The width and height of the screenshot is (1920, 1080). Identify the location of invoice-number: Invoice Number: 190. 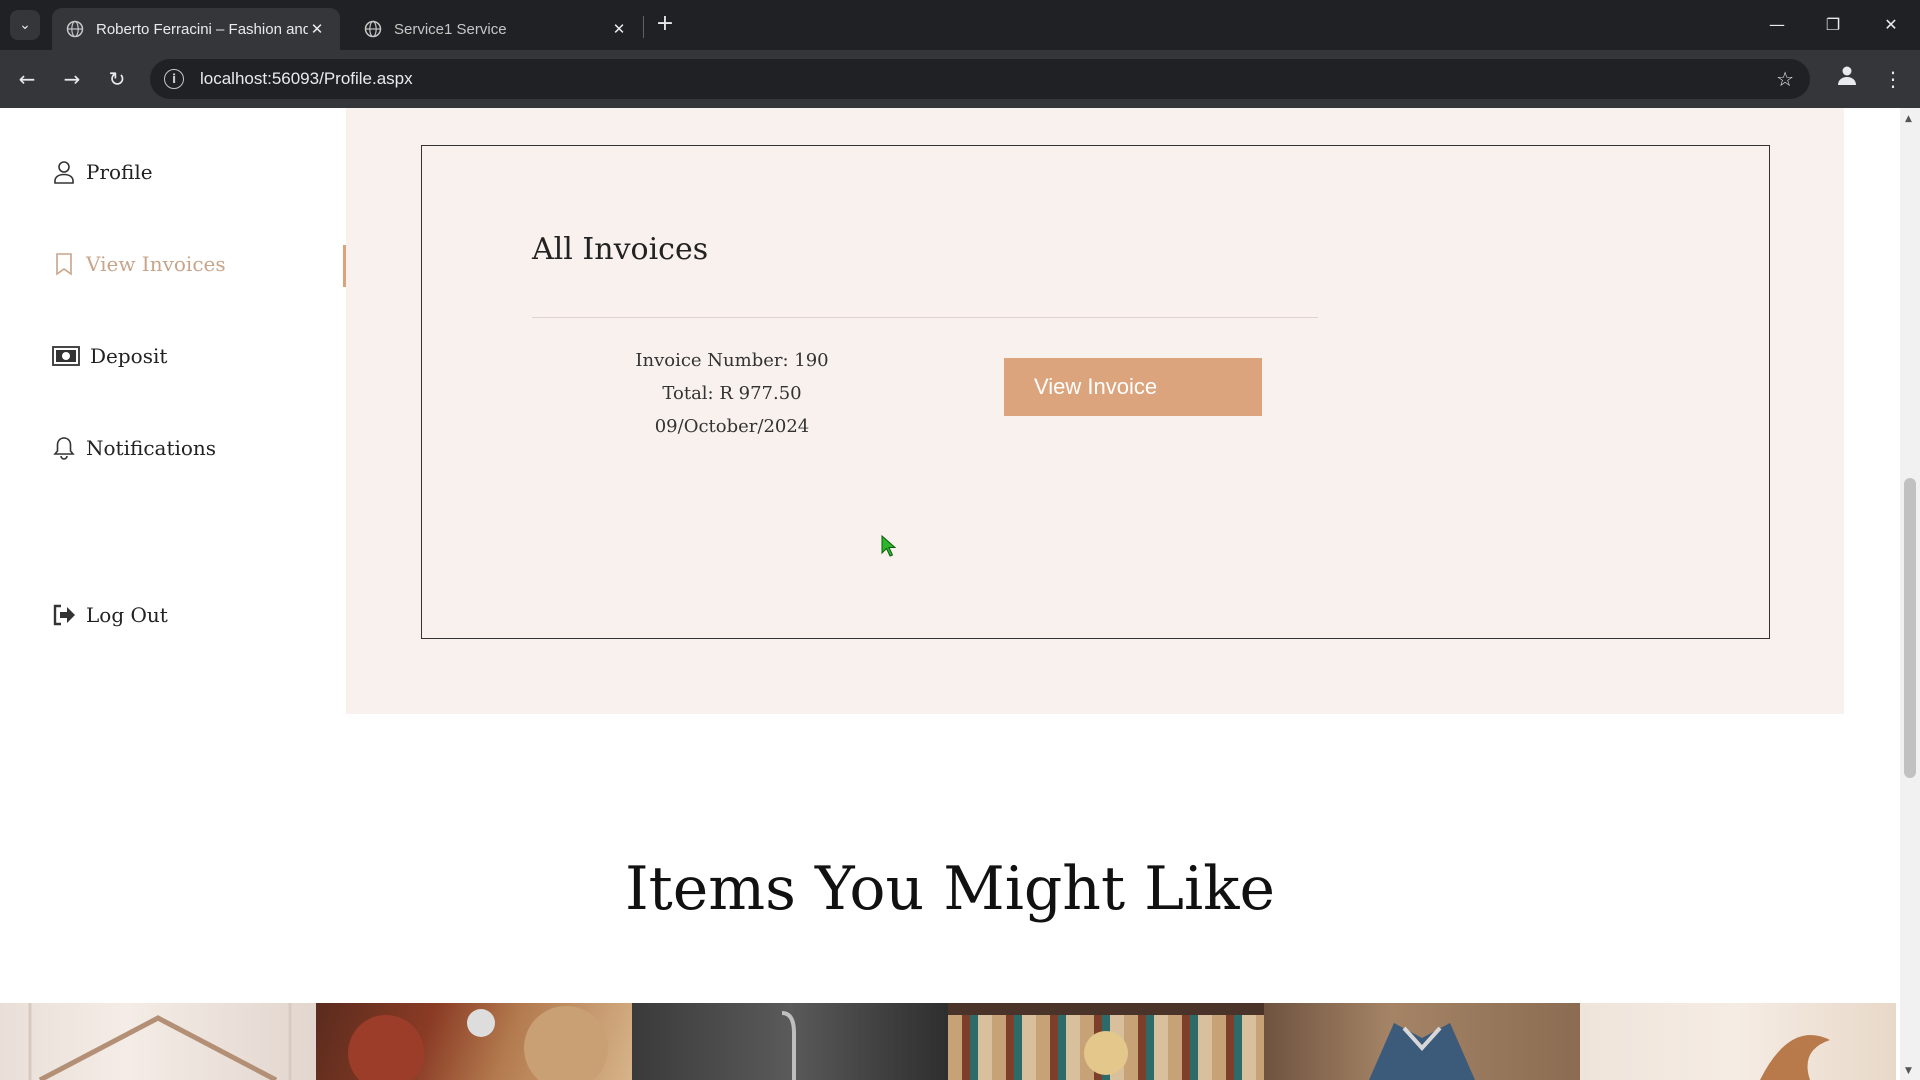
(732, 360).